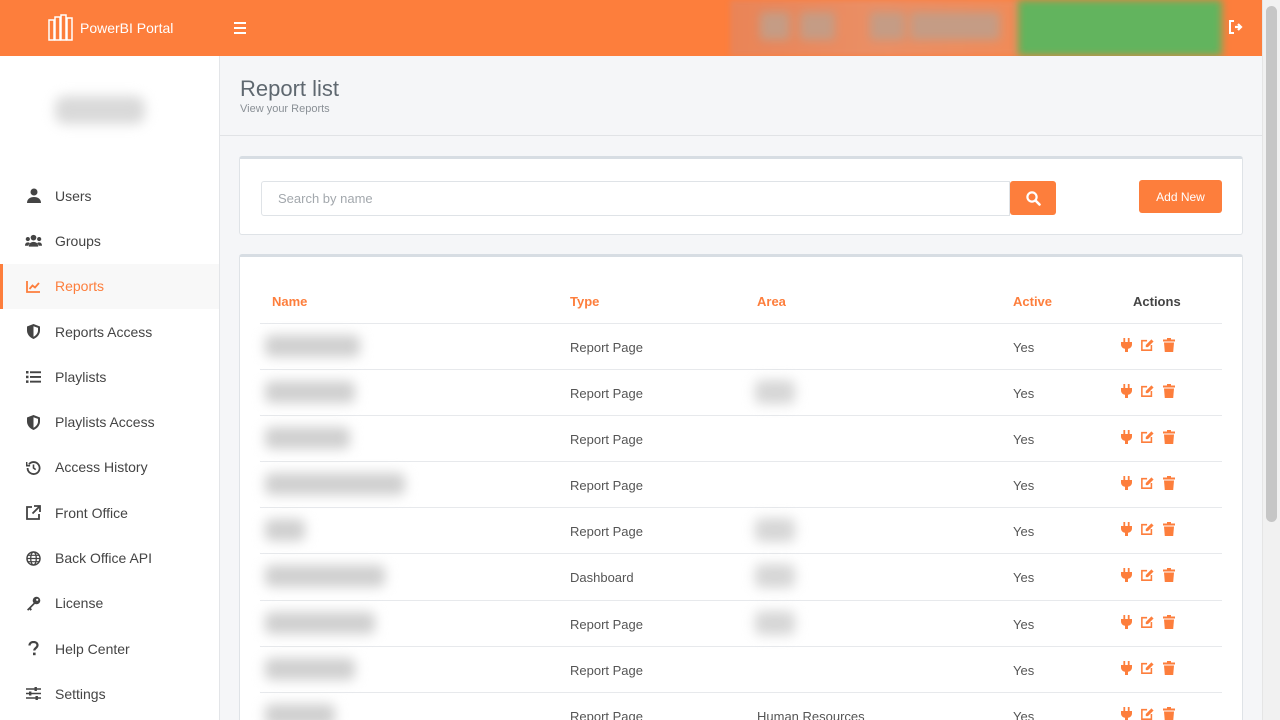 Image resolution: width=1280 pixels, height=720 pixels. I want to click on add-new-button: Add New, so click(1180, 196).